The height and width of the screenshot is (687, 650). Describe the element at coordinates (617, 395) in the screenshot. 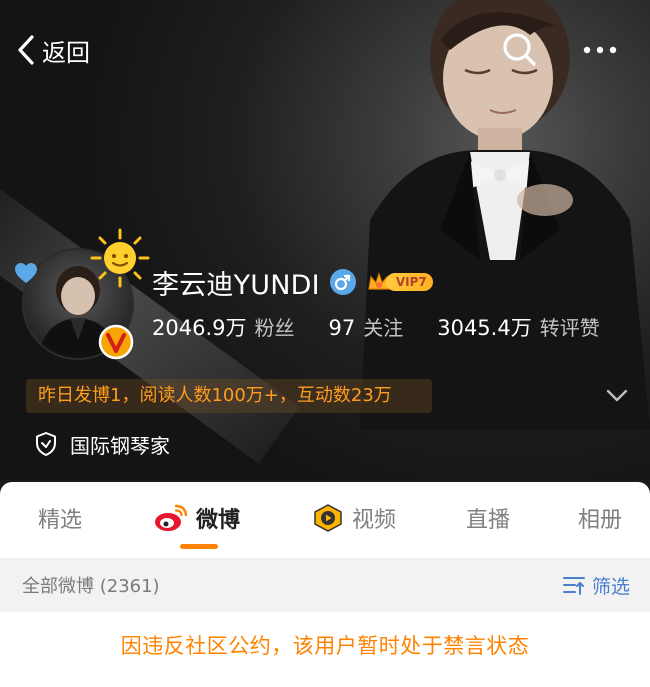

I see `chevron-down-icon` at that location.